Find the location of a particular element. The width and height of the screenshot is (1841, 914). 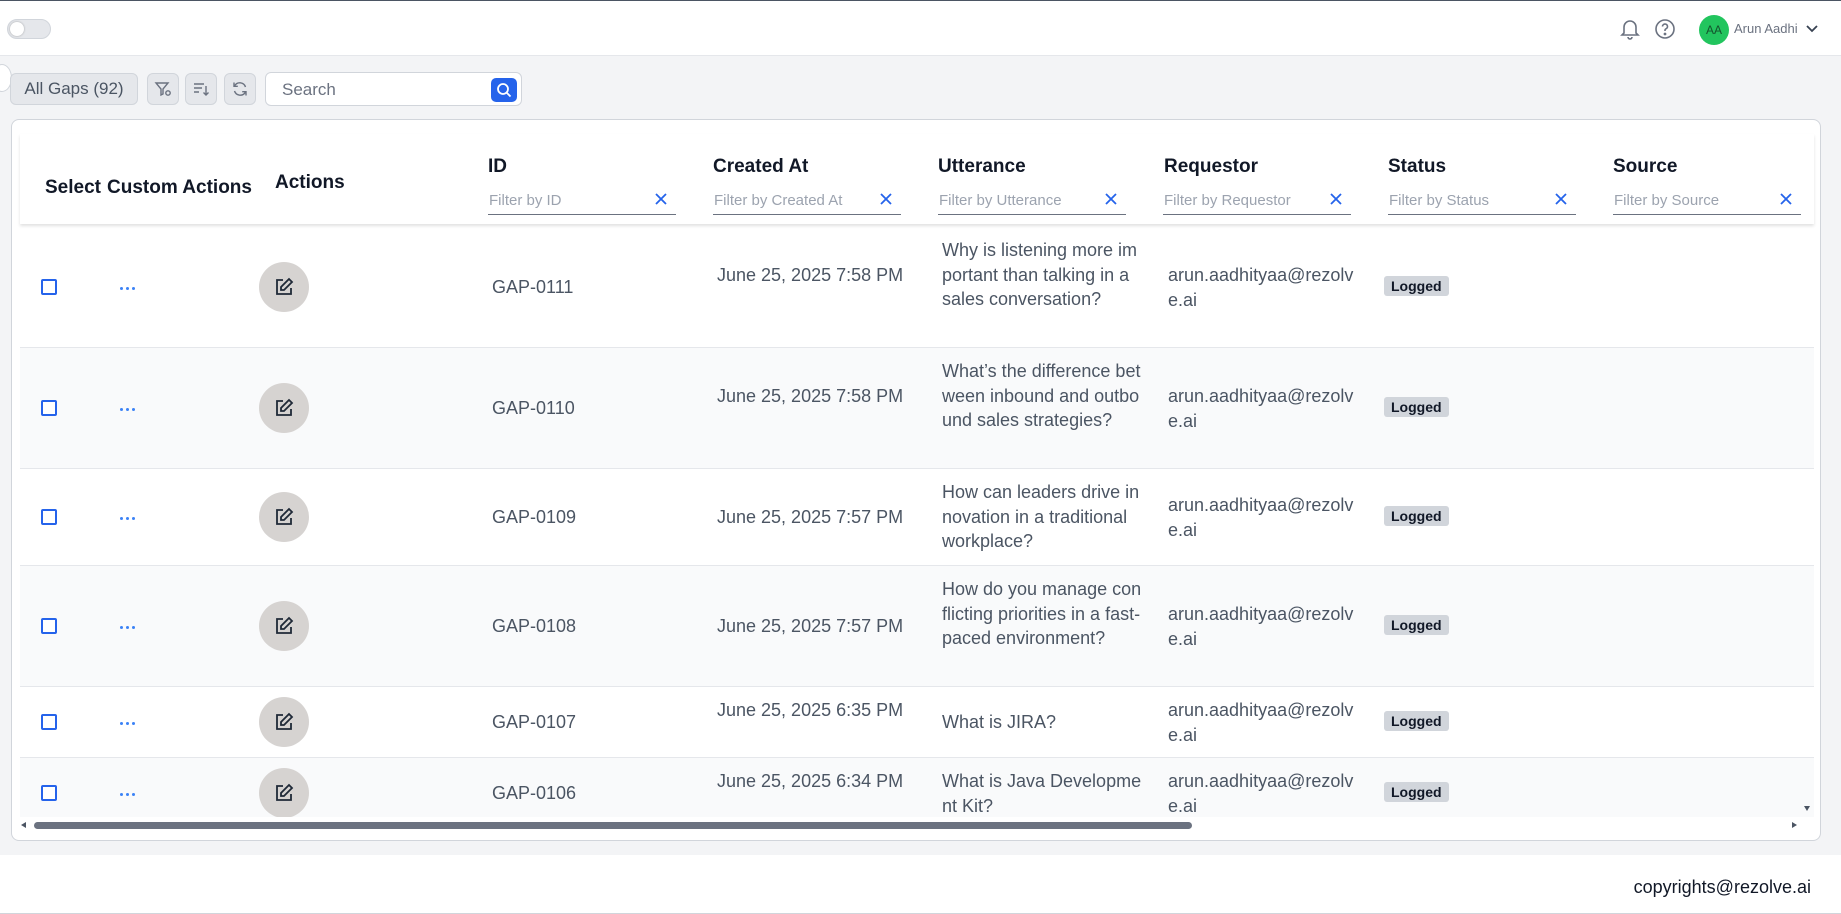

clear-filter-id-icon is located at coordinates (661, 201).